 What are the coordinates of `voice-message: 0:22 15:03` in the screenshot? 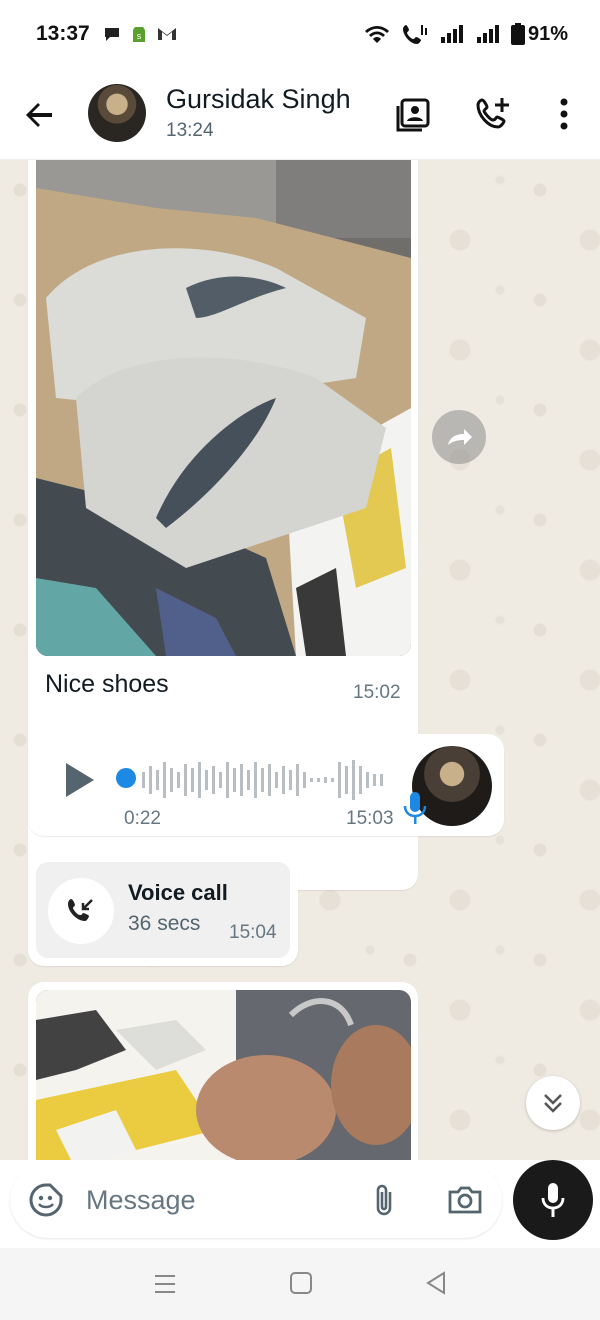 It's located at (266, 785).